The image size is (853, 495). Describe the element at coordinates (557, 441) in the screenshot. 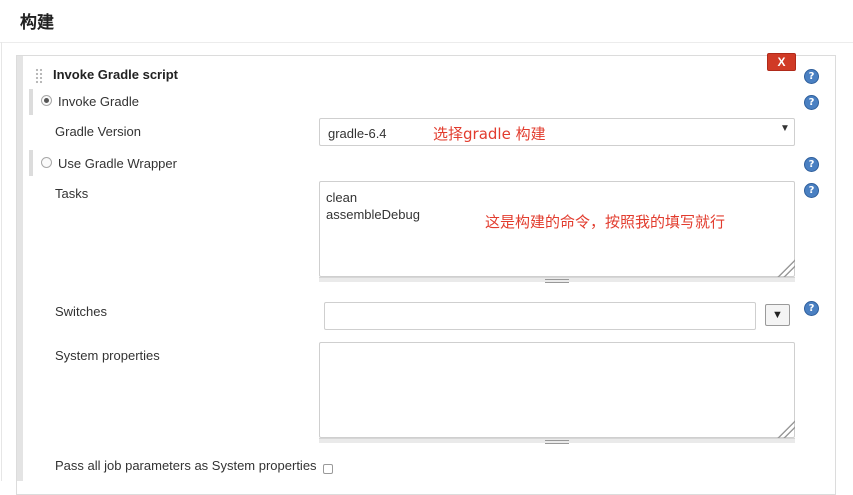

I see `system-properties-resize-strip` at that location.